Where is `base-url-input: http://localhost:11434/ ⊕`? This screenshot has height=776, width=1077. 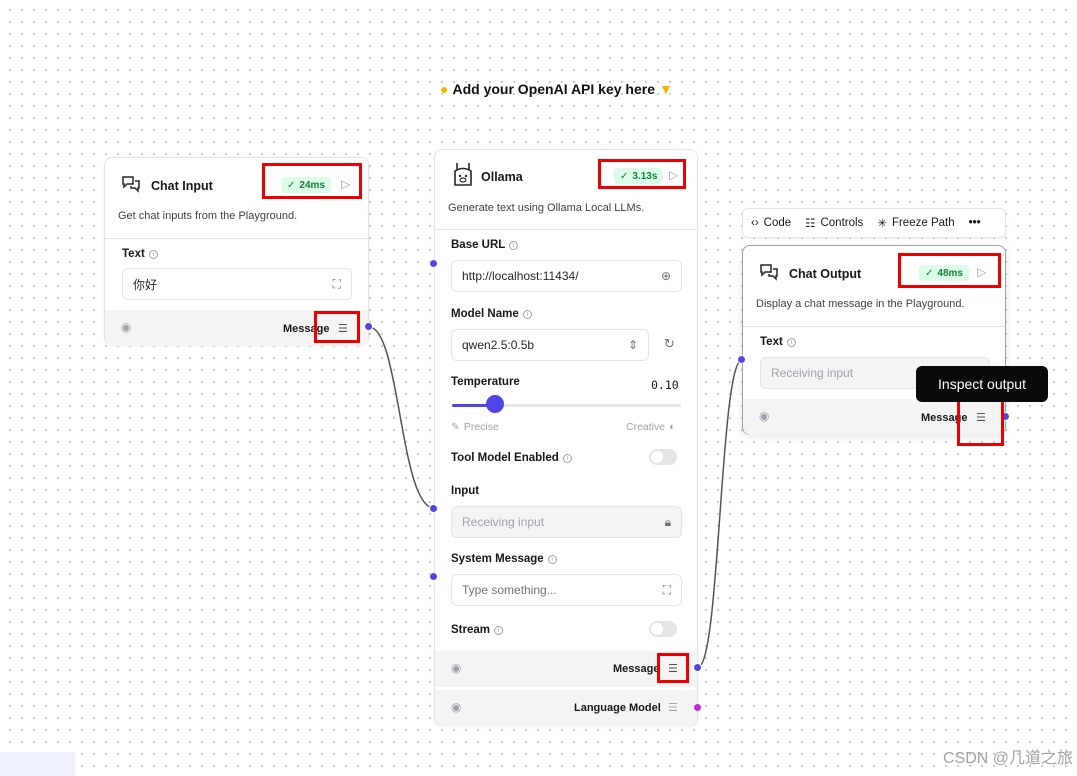
base-url-input: http://localhost:11434/ ⊕ is located at coordinates (566, 276).